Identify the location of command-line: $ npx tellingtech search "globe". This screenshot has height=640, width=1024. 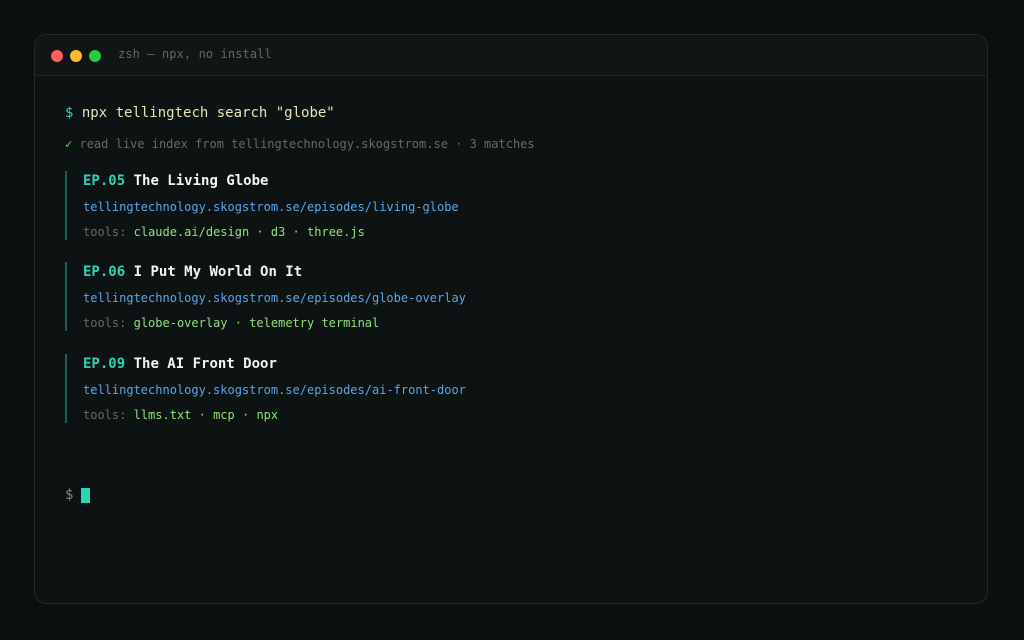
(200, 113).